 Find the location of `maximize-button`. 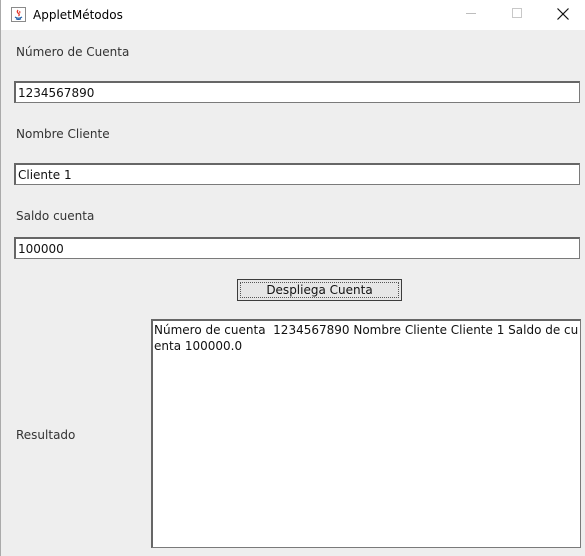

maximize-button is located at coordinates (517, 15).